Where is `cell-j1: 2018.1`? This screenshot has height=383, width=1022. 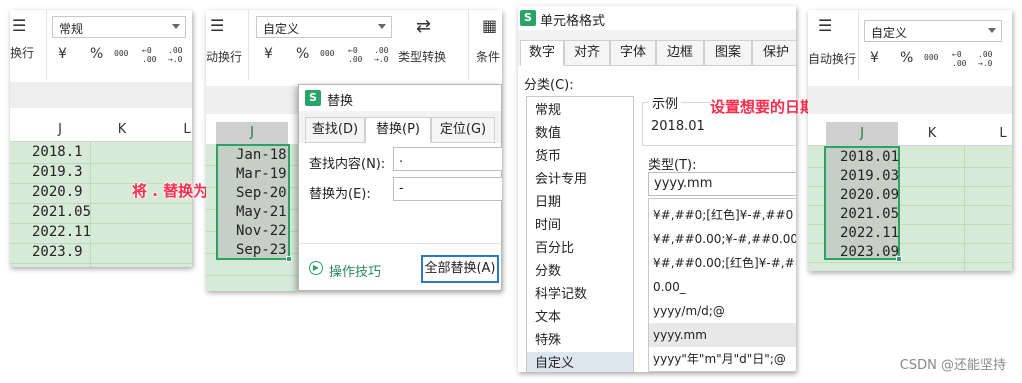
cell-j1: 2018.1 is located at coordinates (57, 152).